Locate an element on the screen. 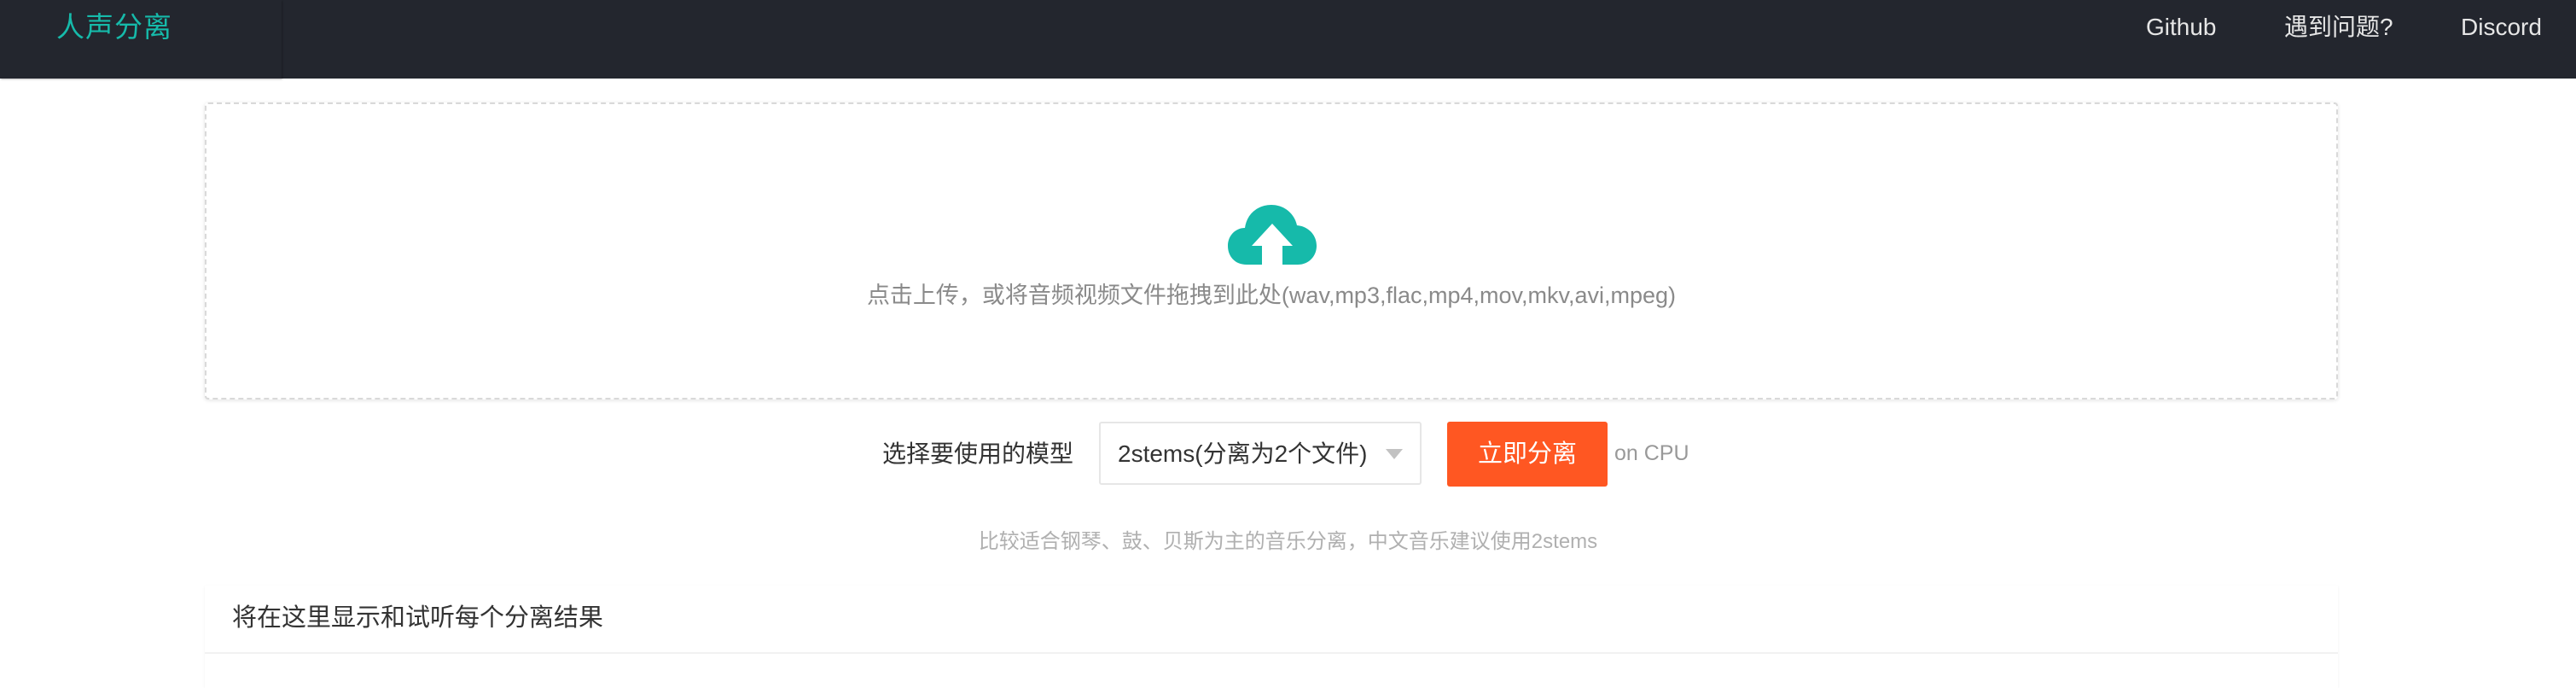 The width and height of the screenshot is (2576, 688). results-title: 将在这里显示和试听每个分离结果 is located at coordinates (418, 618).